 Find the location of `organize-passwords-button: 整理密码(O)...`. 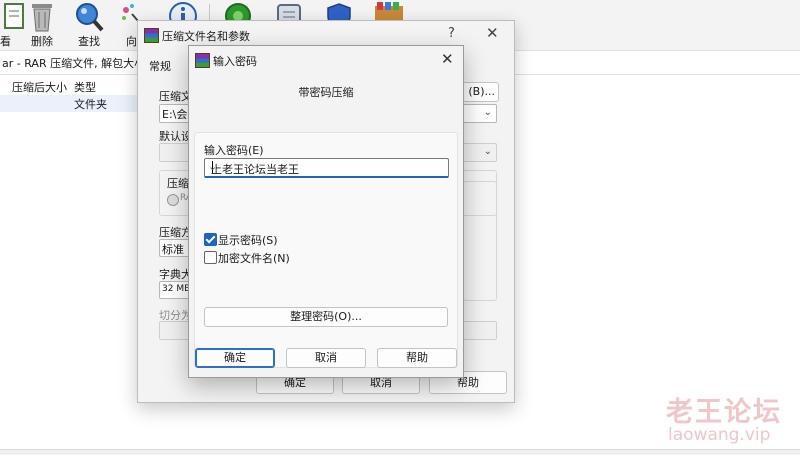

organize-passwords-button: 整理密码(O)... is located at coordinates (326, 317).